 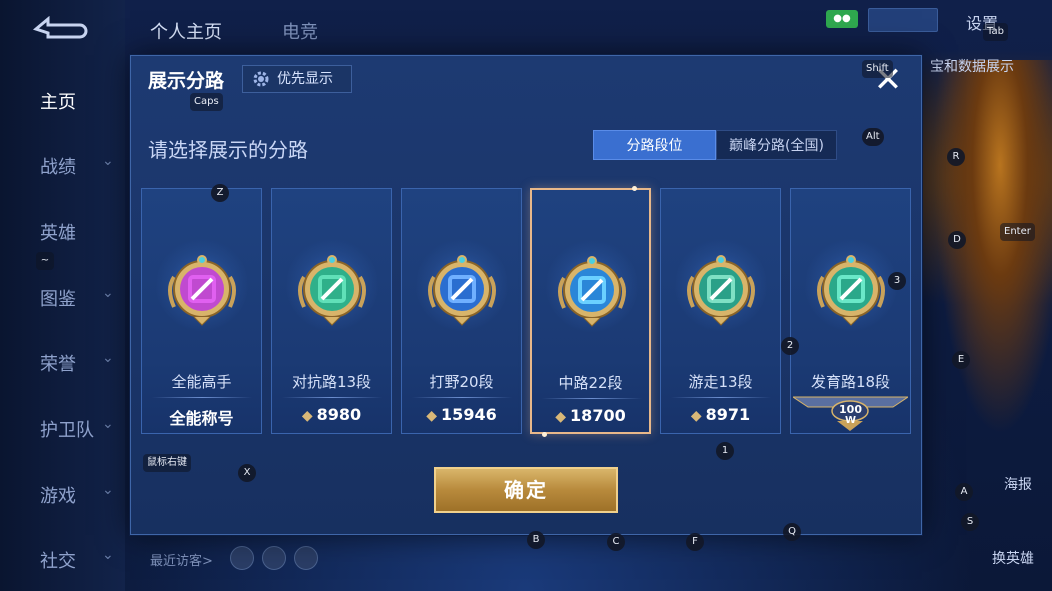 What do you see at coordinates (186, 81) in the screenshot?
I see `dialog-title: 展示分路` at bounding box center [186, 81].